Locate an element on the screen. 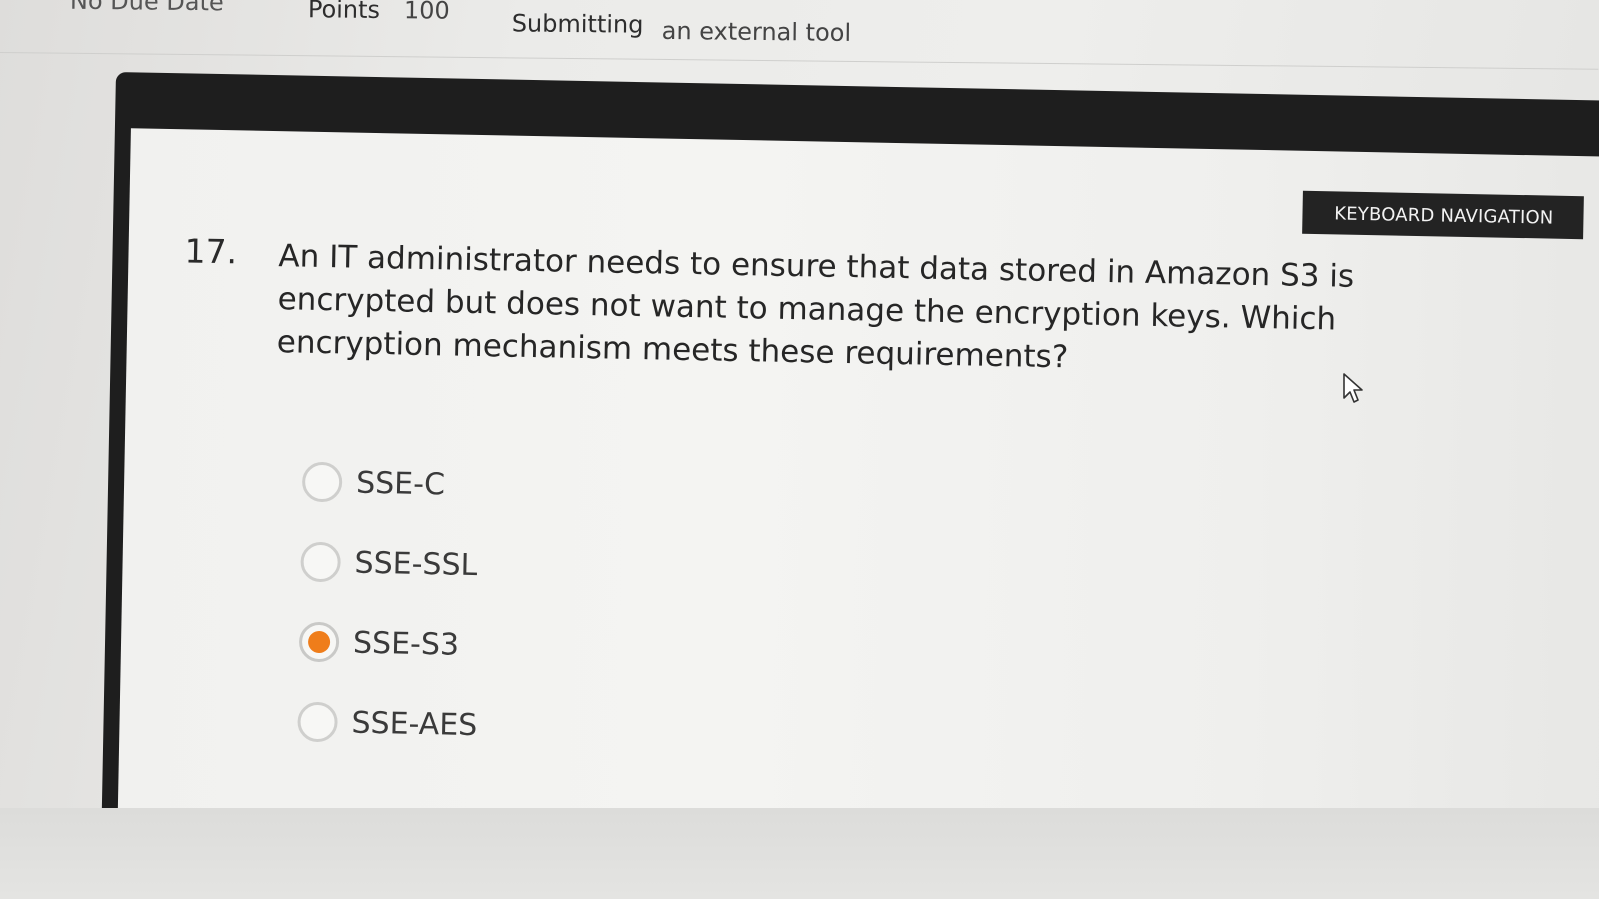  answer-option-sse-aes: SSE-AES is located at coordinates (387, 723).